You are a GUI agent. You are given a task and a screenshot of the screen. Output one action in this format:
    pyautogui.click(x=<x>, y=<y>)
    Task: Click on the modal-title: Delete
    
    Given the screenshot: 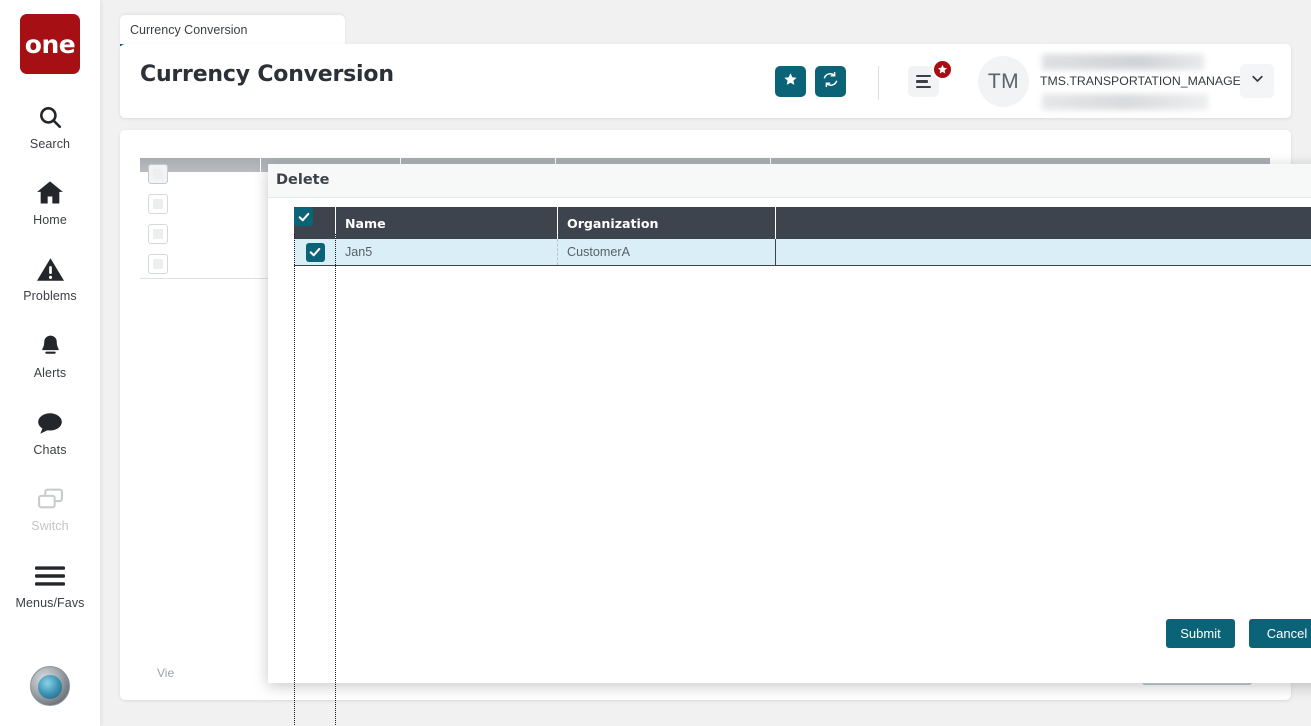 What is the action you would take?
    pyautogui.click(x=303, y=180)
    